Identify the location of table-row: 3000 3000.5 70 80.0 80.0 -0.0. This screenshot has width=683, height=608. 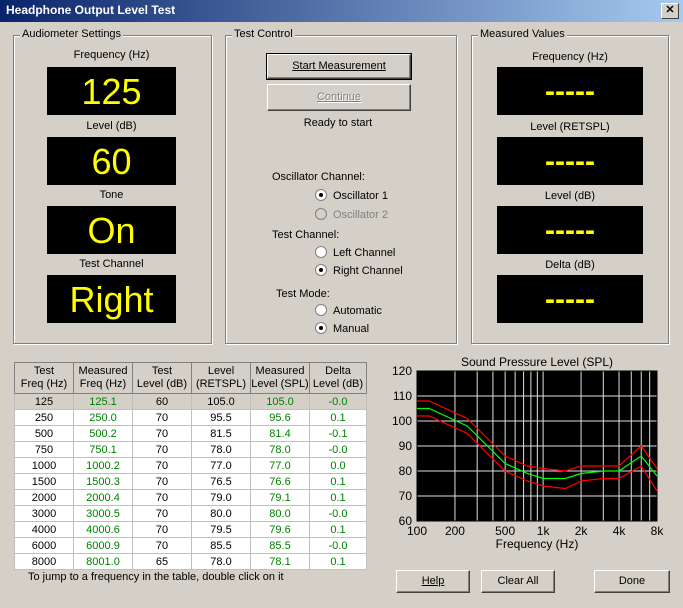
(190, 513).